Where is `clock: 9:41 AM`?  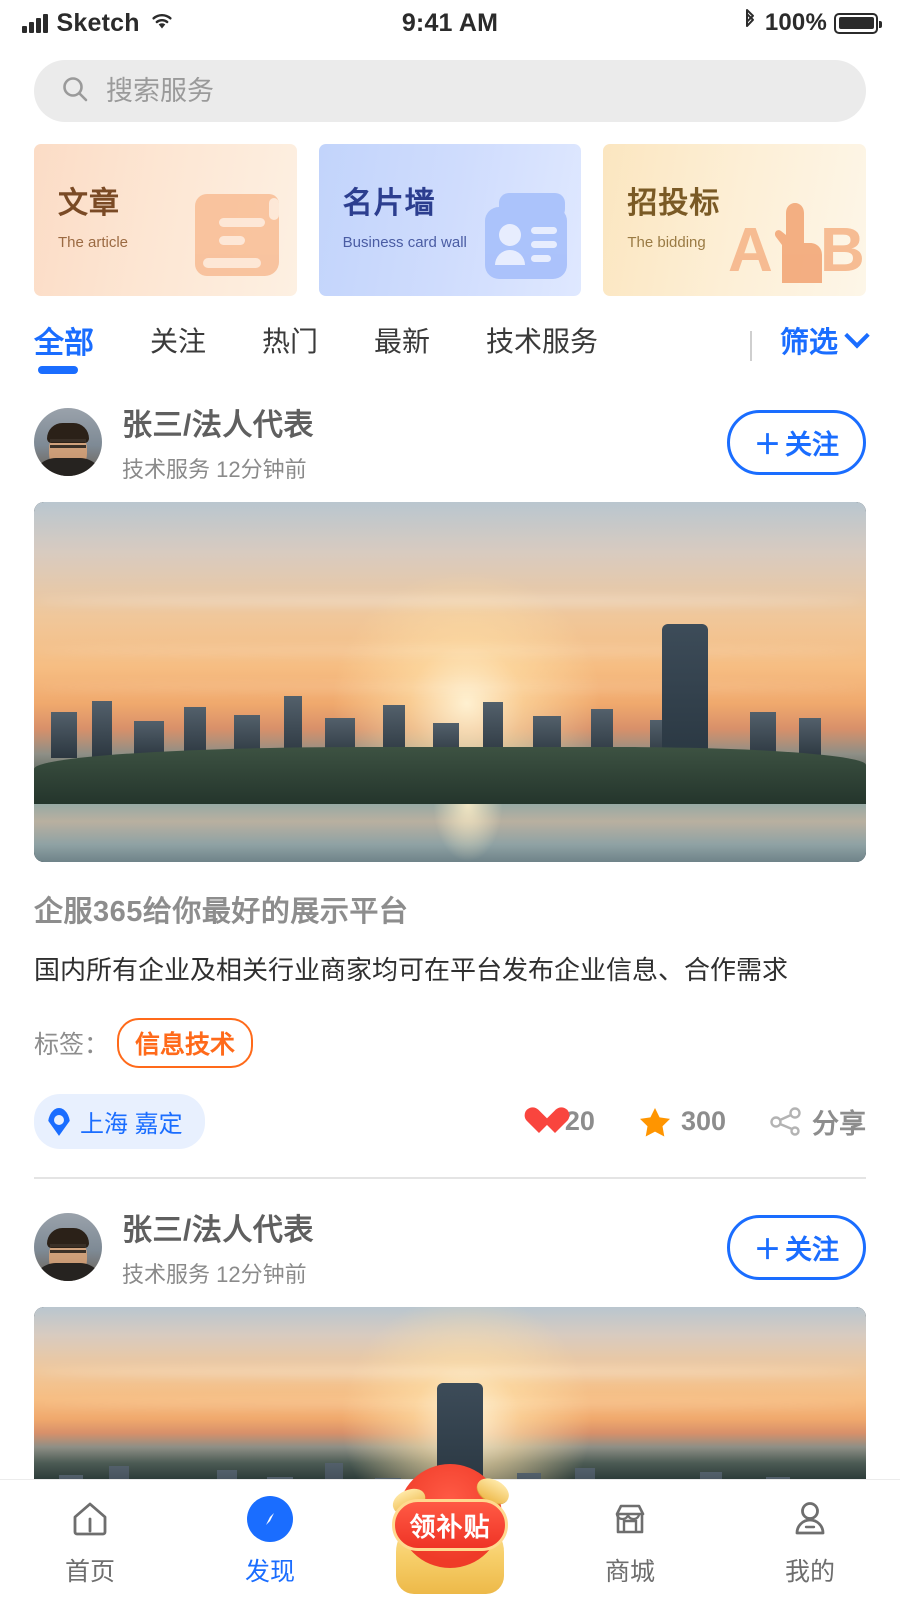 clock: 9:41 AM is located at coordinates (450, 22).